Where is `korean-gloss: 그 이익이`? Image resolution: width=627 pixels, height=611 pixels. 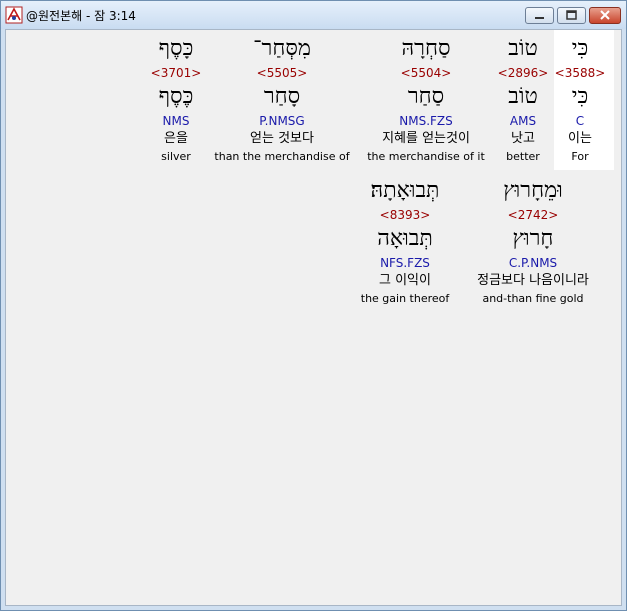 korean-gloss: 그 이익이 is located at coordinates (405, 280).